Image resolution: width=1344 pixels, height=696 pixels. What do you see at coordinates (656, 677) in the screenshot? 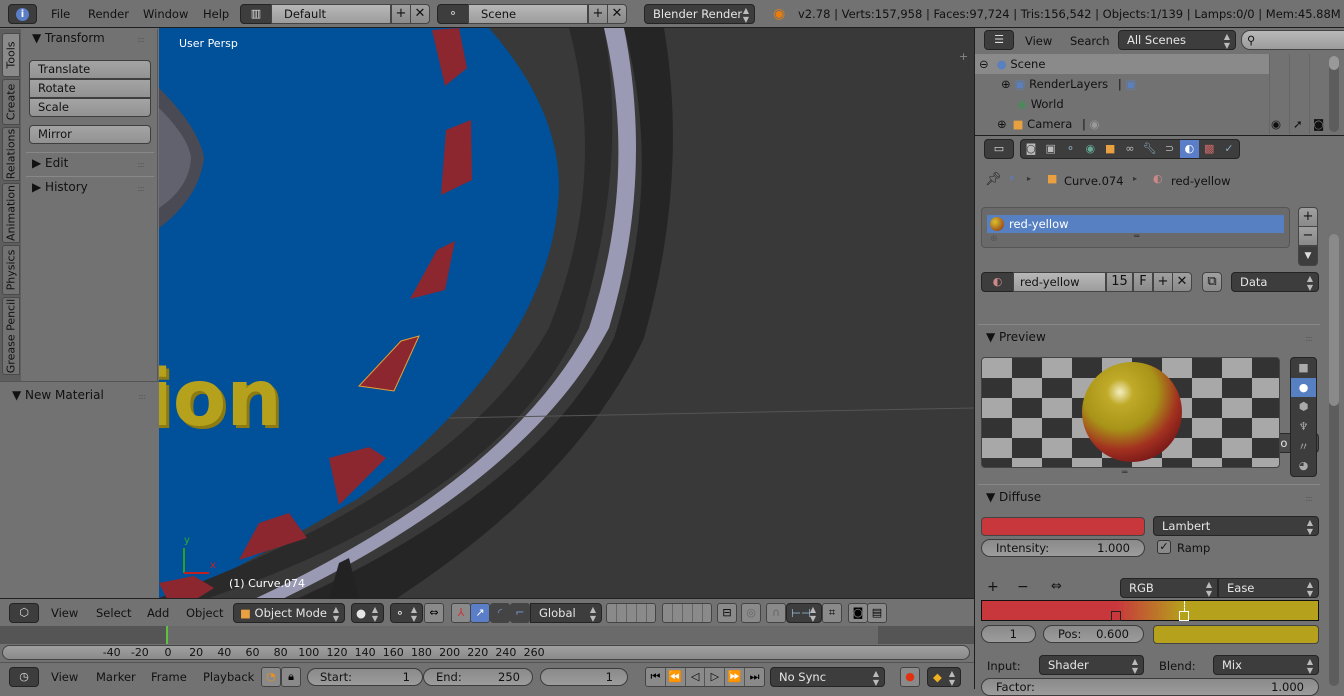
I see `jump-start-icon: ⏮` at bounding box center [656, 677].